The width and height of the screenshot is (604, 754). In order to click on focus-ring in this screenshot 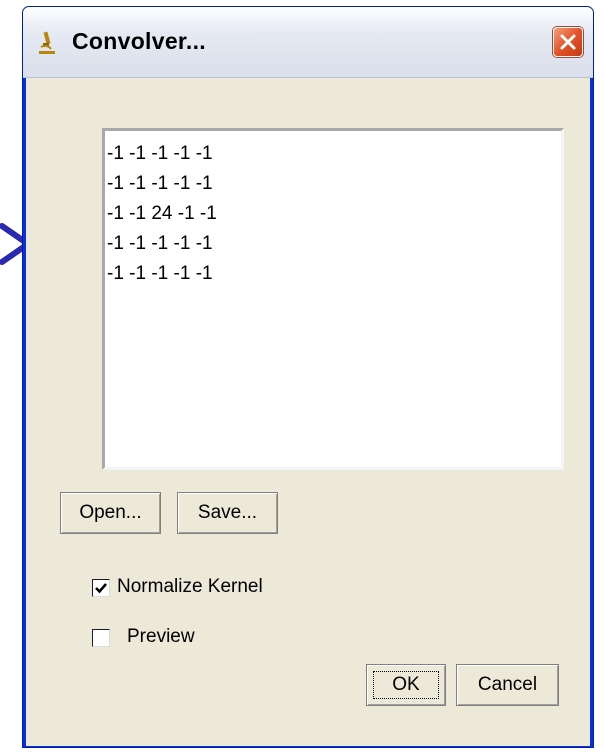, I will do `click(406, 685)`.